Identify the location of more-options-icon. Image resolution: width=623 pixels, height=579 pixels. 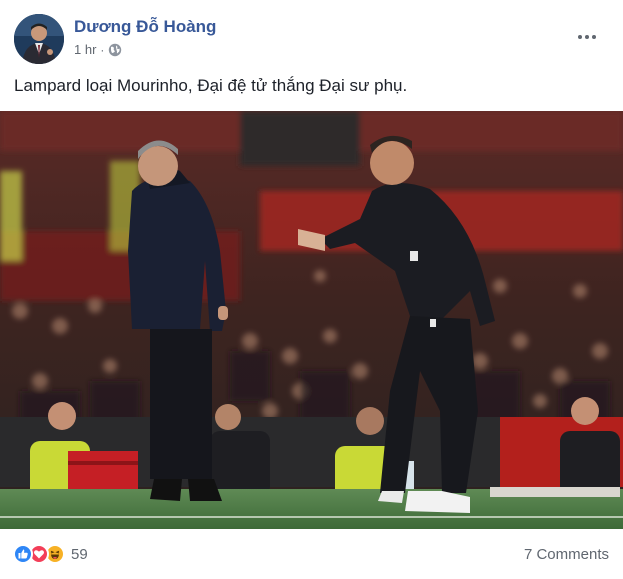
(587, 37).